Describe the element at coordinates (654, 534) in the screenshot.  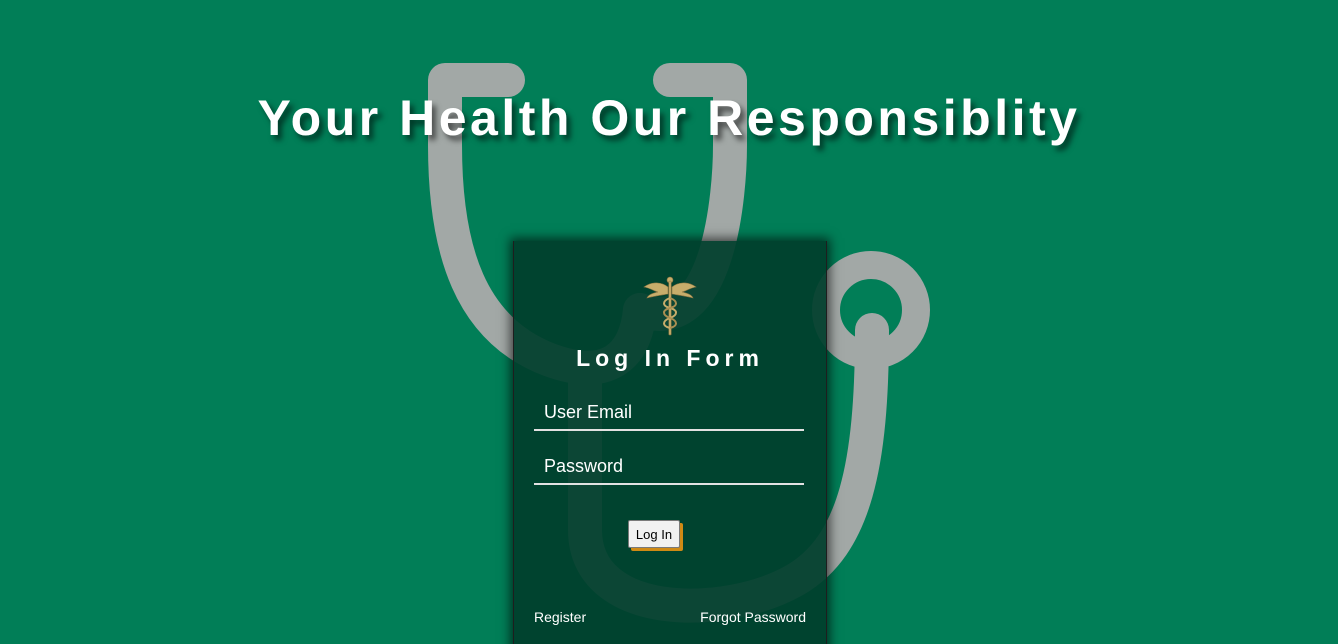
I see `login-button: Log In` at that location.